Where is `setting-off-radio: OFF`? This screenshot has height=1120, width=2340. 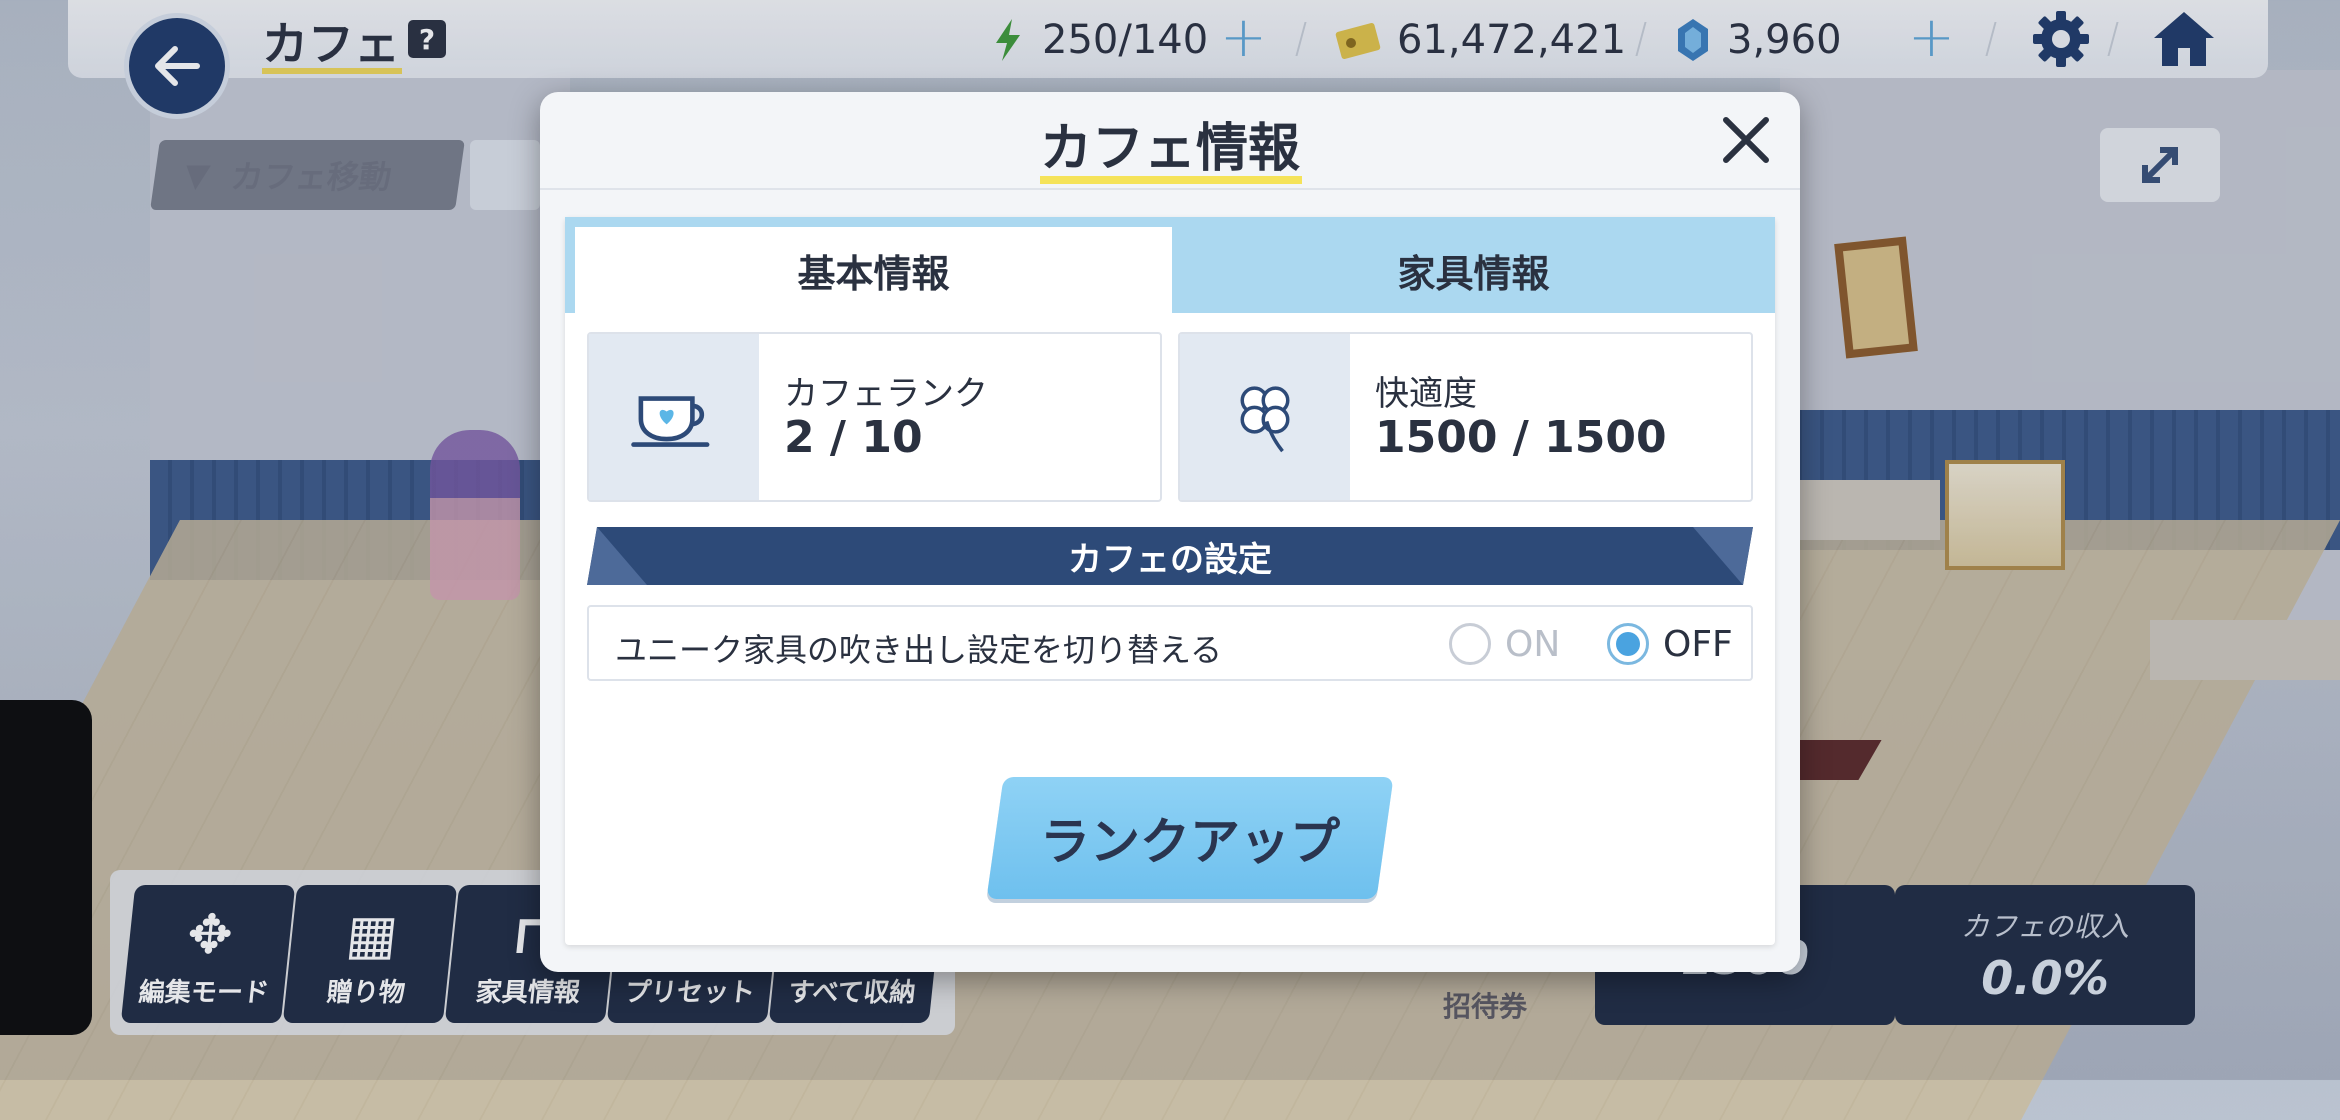
setting-off-radio: OFF is located at coordinates (1670, 644).